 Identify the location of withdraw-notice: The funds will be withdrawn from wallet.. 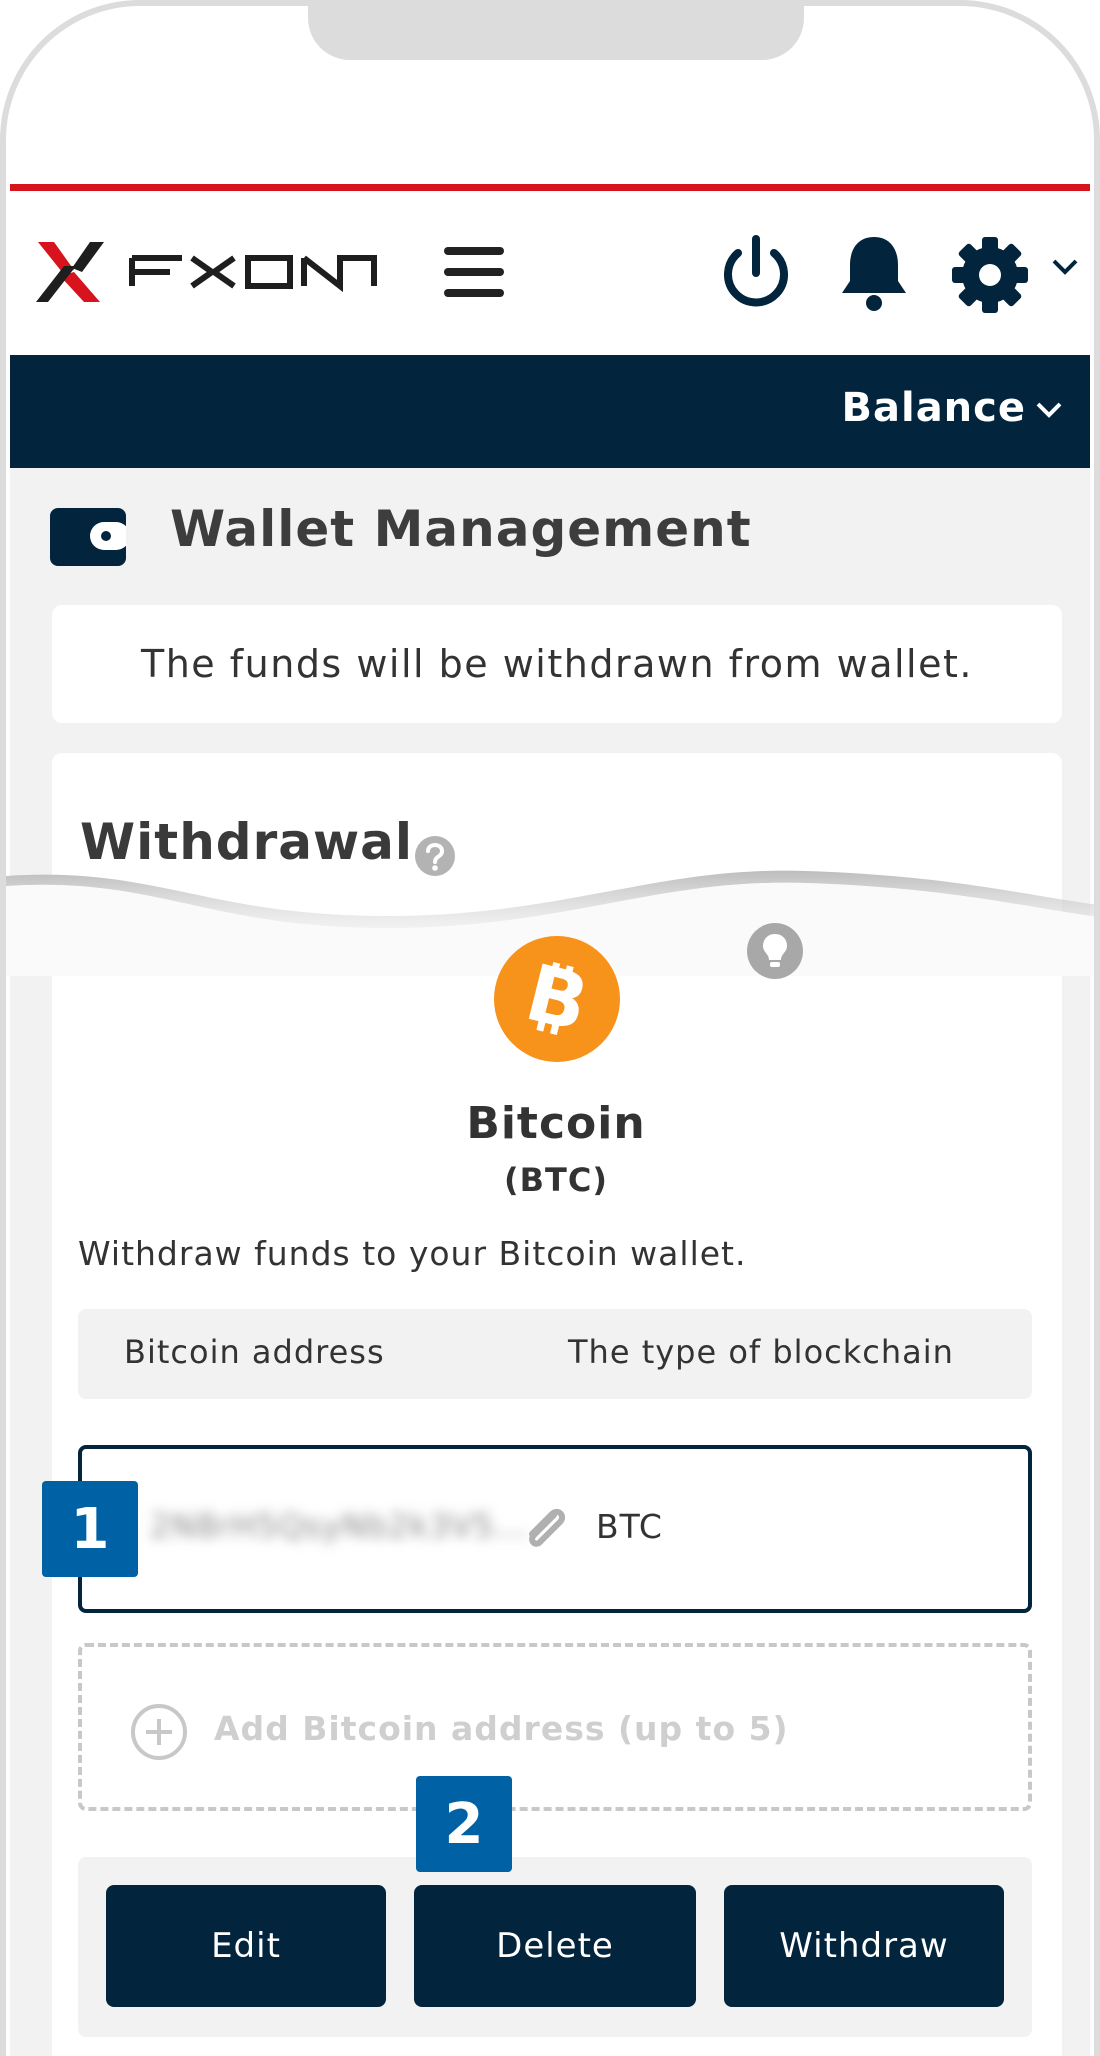
(557, 664).